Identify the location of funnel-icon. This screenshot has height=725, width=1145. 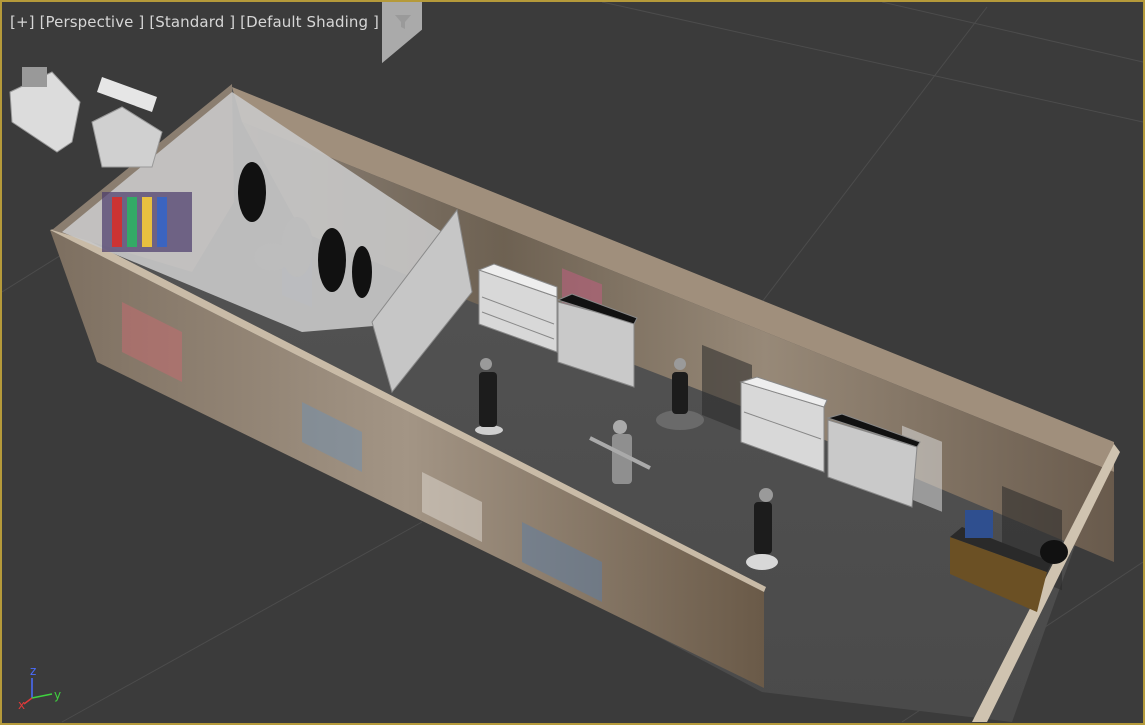
(403, 22).